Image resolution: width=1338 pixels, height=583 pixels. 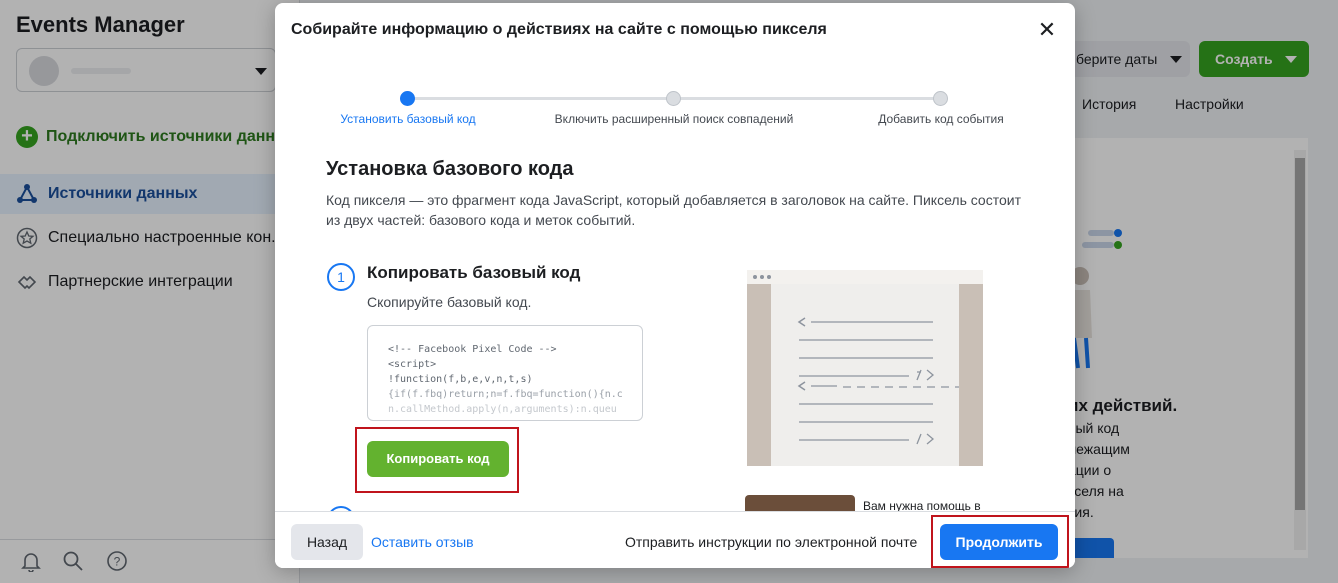 What do you see at coordinates (412, 364) in the screenshot?
I see `code-line: <script>` at bounding box center [412, 364].